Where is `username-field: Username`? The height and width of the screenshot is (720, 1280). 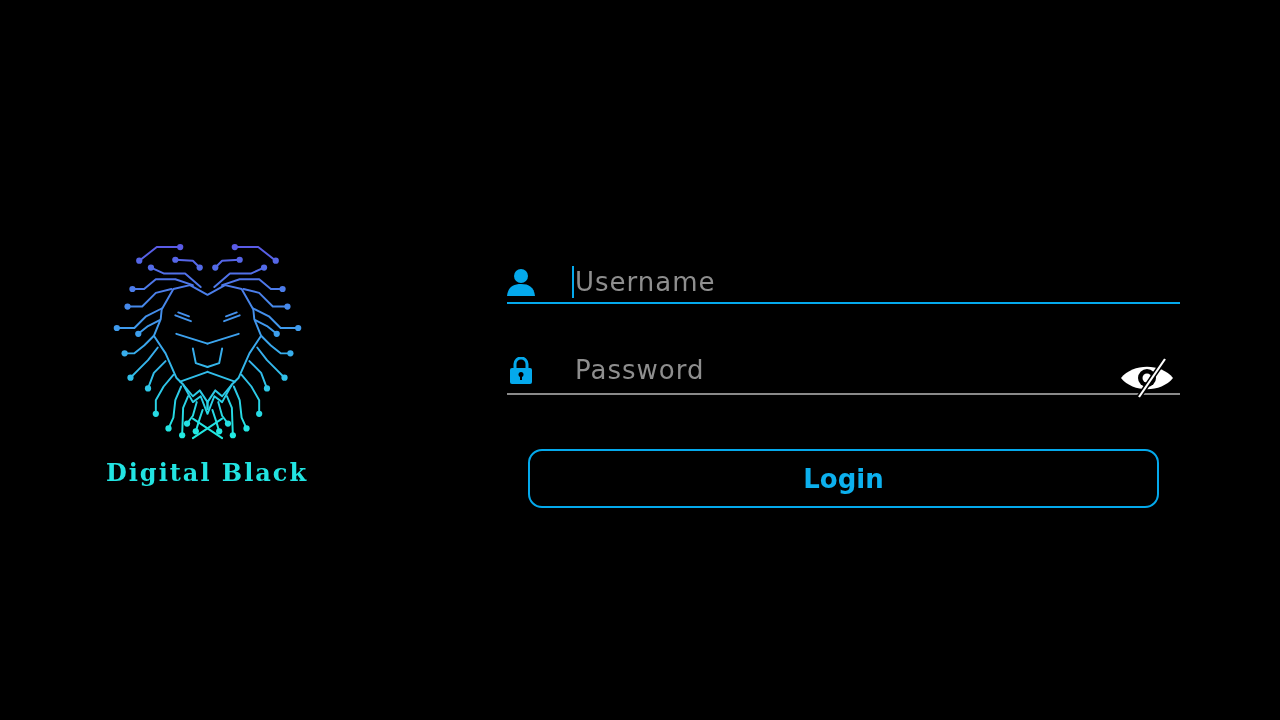 username-field: Username is located at coordinates (843, 283).